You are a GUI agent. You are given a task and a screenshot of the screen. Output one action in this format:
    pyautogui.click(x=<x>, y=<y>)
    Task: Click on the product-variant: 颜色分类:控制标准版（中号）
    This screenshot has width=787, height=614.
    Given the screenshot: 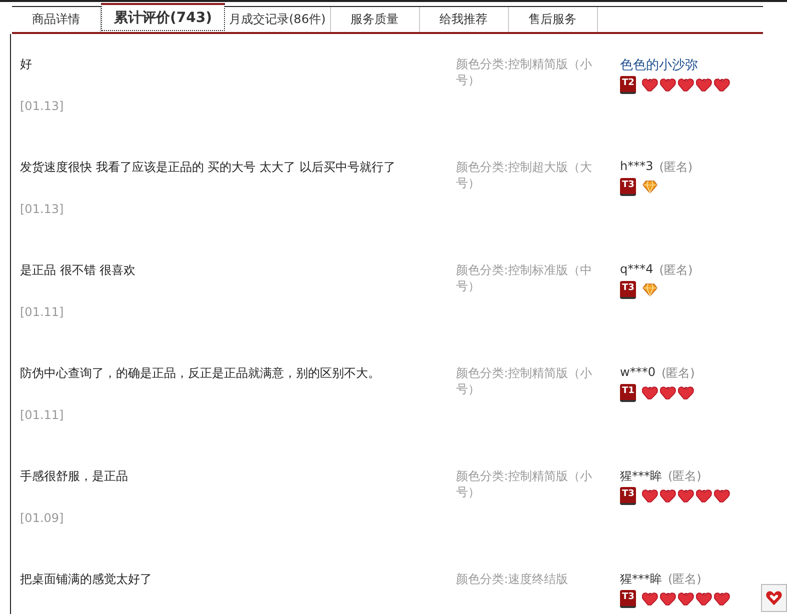 What is the action you would take?
    pyautogui.click(x=525, y=278)
    